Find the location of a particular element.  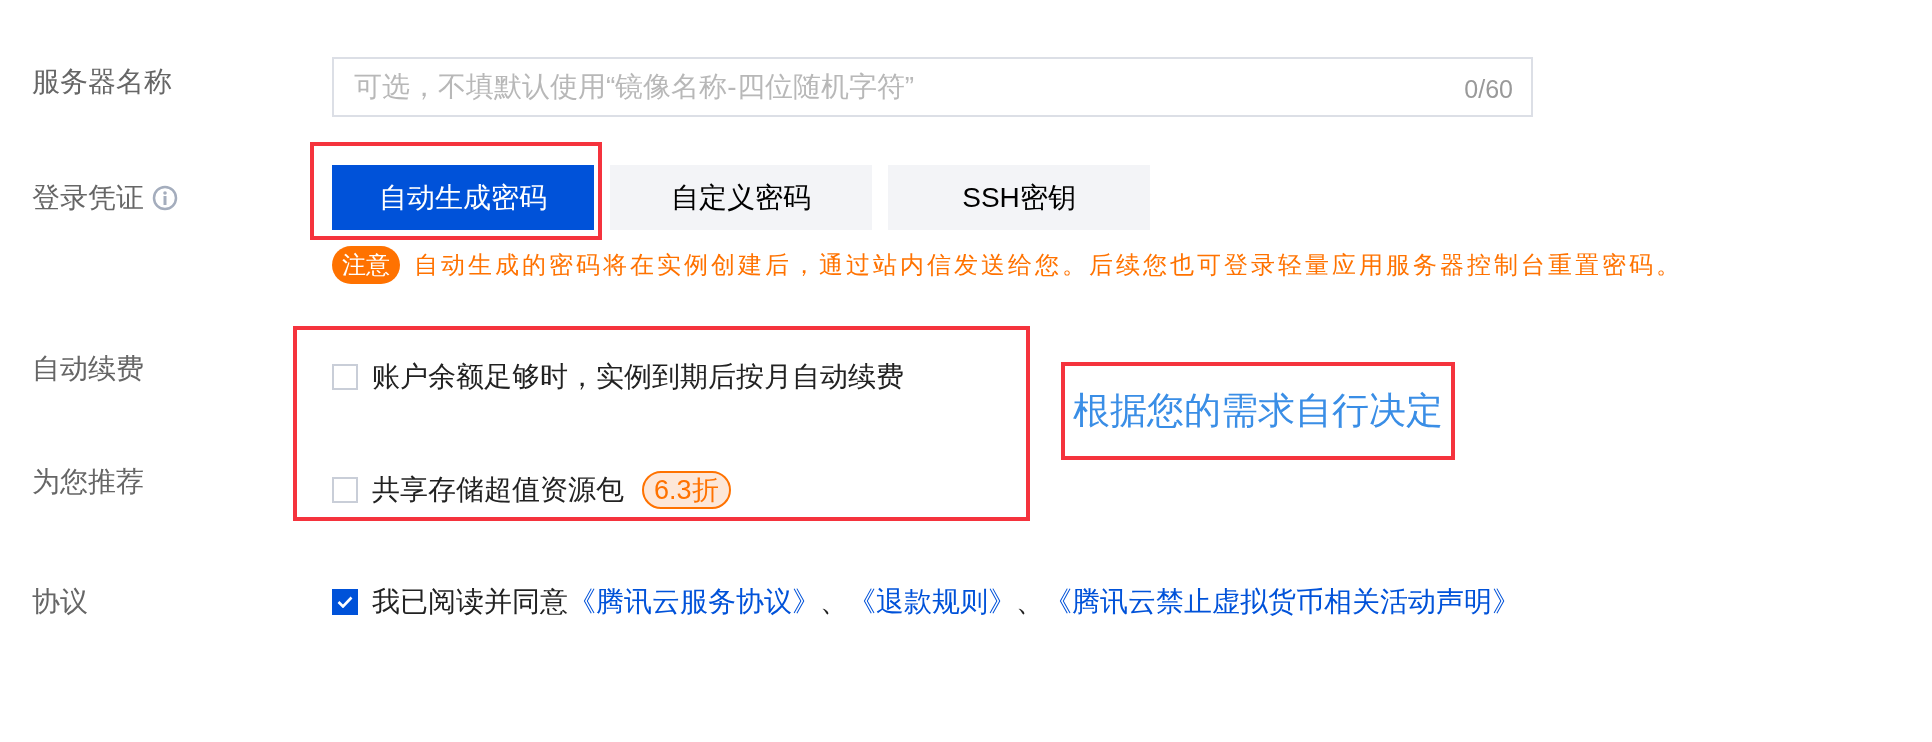

field-label: 服务器名称 is located at coordinates (102, 81).